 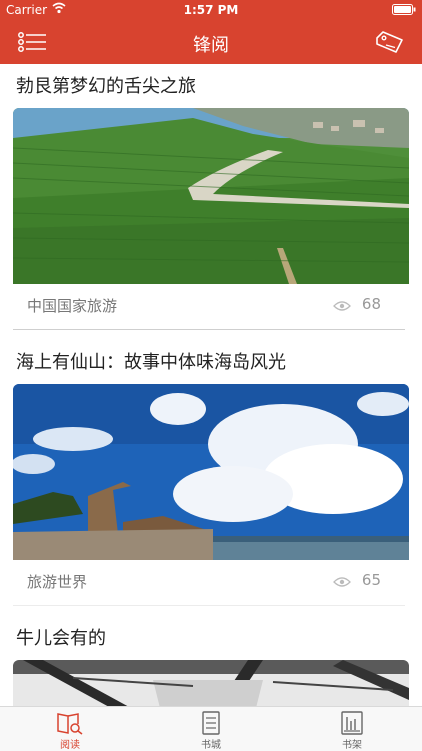 I want to click on view-count: 68, so click(x=371, y=304).